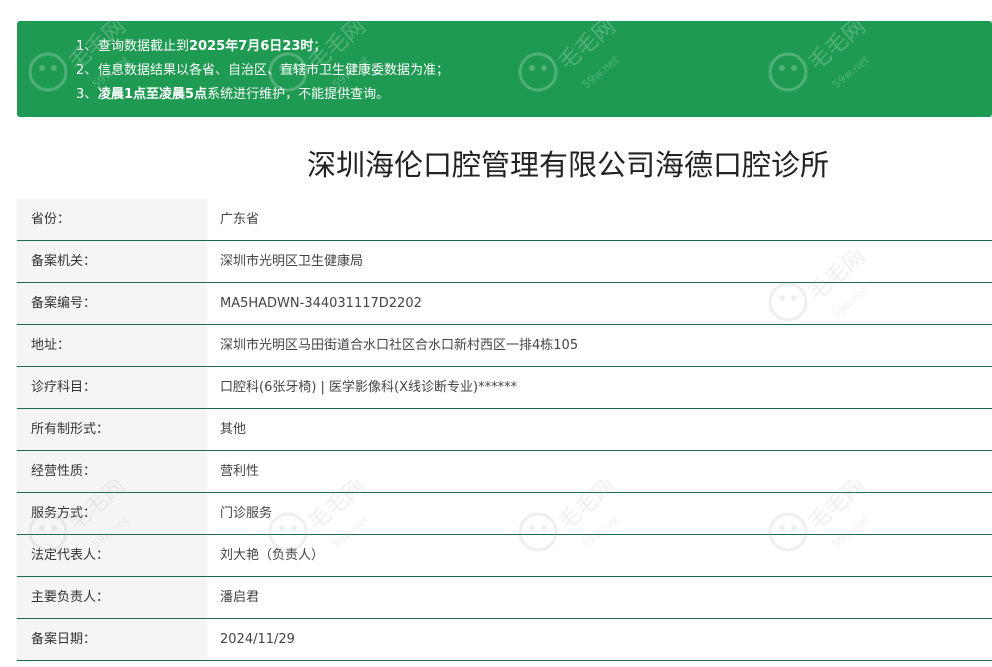  I want to click on row-value: 广东省, so click(240, 219).